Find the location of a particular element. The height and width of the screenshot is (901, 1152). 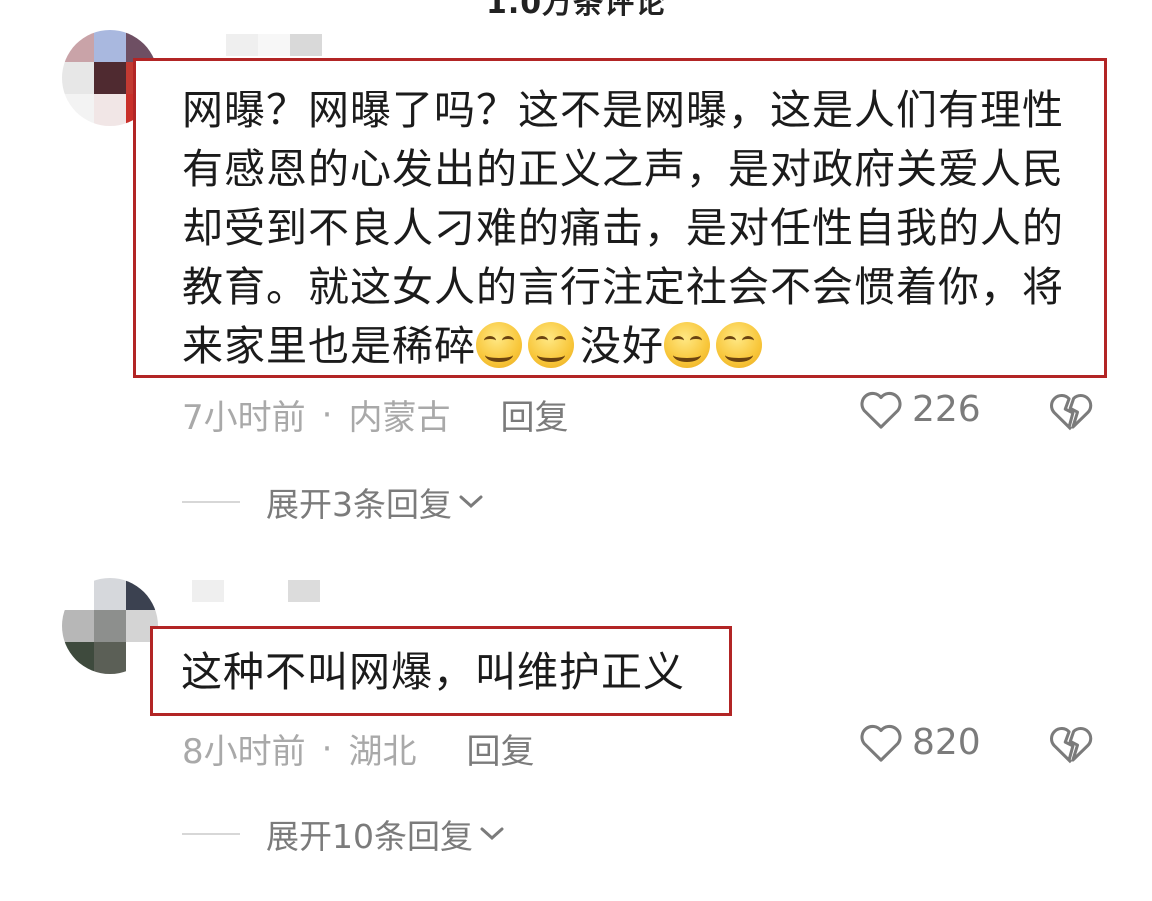

comment-location: 内蒙古 is located at coordinates (399, 418).